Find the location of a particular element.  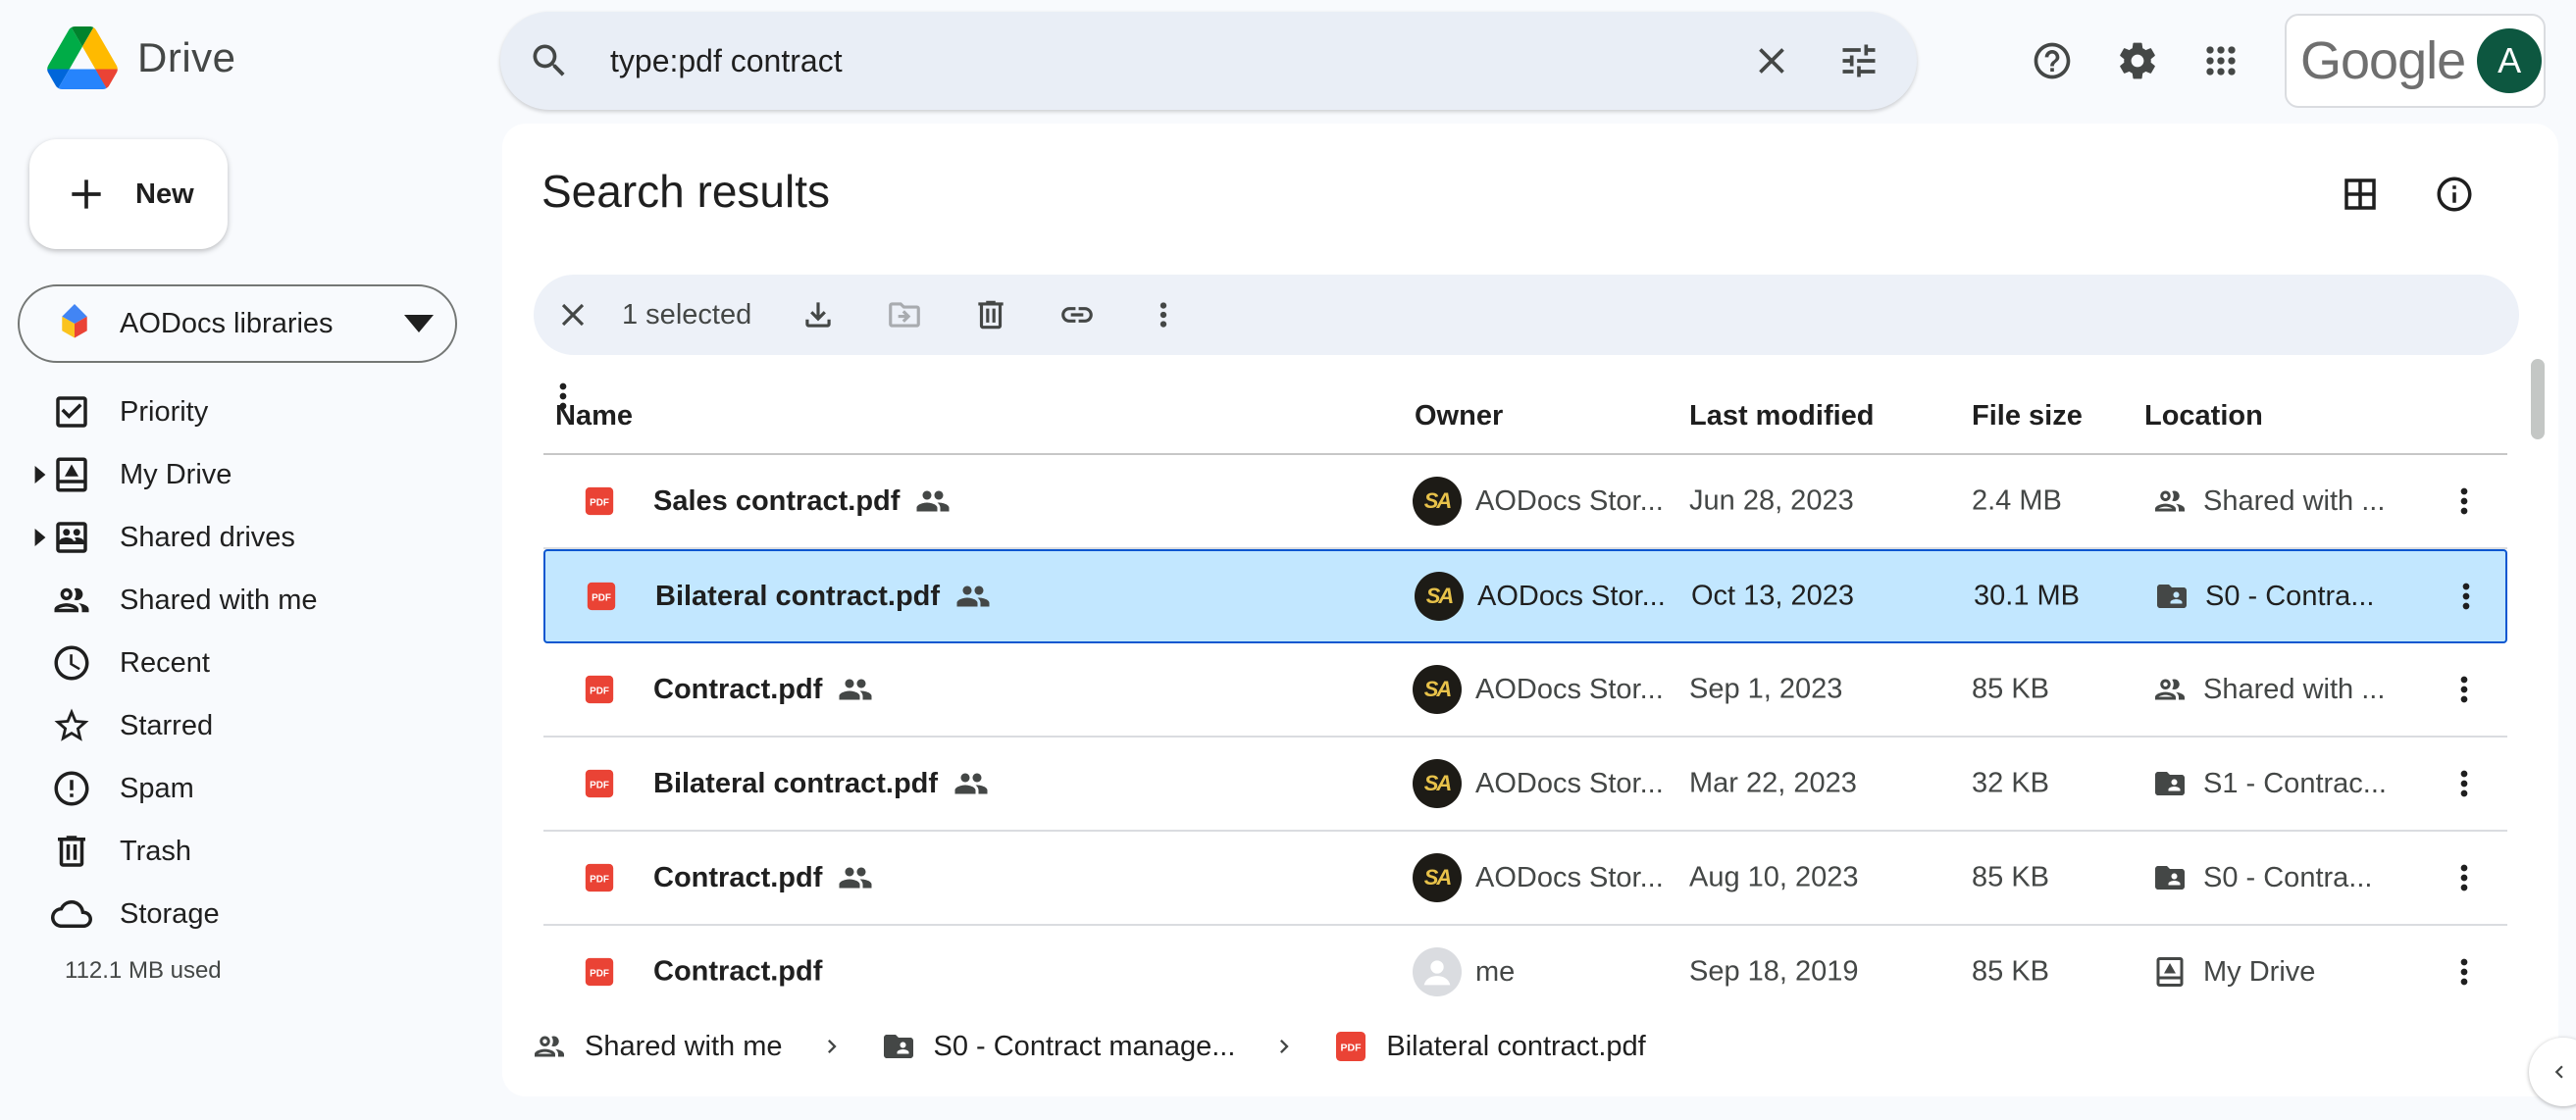

sidebar-item-starred: Starred is located at coordinates (240, 725).